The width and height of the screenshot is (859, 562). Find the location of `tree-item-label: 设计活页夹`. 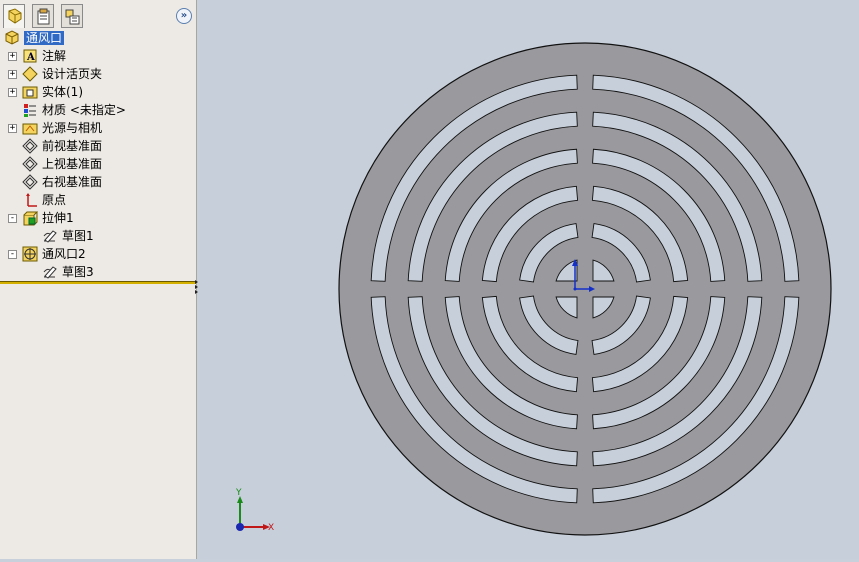

tree-item-label: 设计活页夹 is located at coordinates (72, 74).